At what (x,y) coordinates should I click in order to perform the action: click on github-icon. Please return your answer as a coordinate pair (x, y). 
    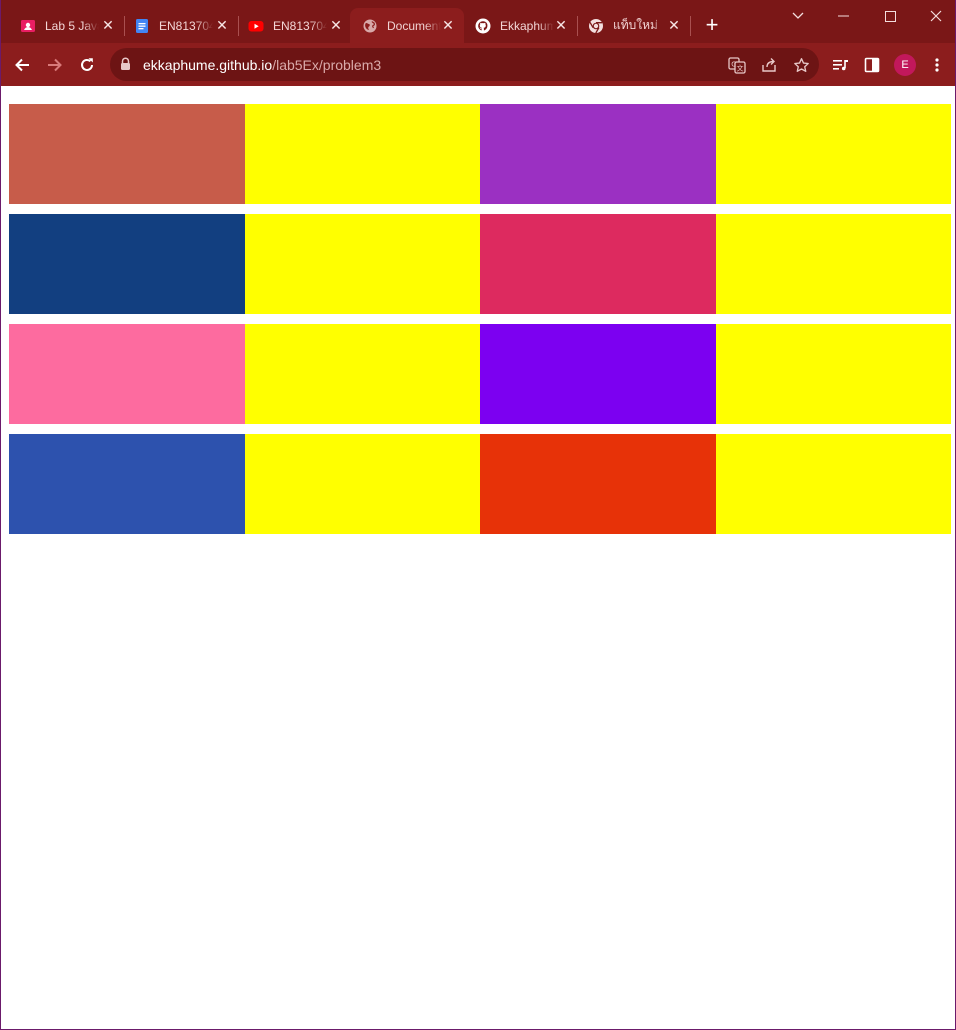
    Looking at the image, I should click on (483, 26).